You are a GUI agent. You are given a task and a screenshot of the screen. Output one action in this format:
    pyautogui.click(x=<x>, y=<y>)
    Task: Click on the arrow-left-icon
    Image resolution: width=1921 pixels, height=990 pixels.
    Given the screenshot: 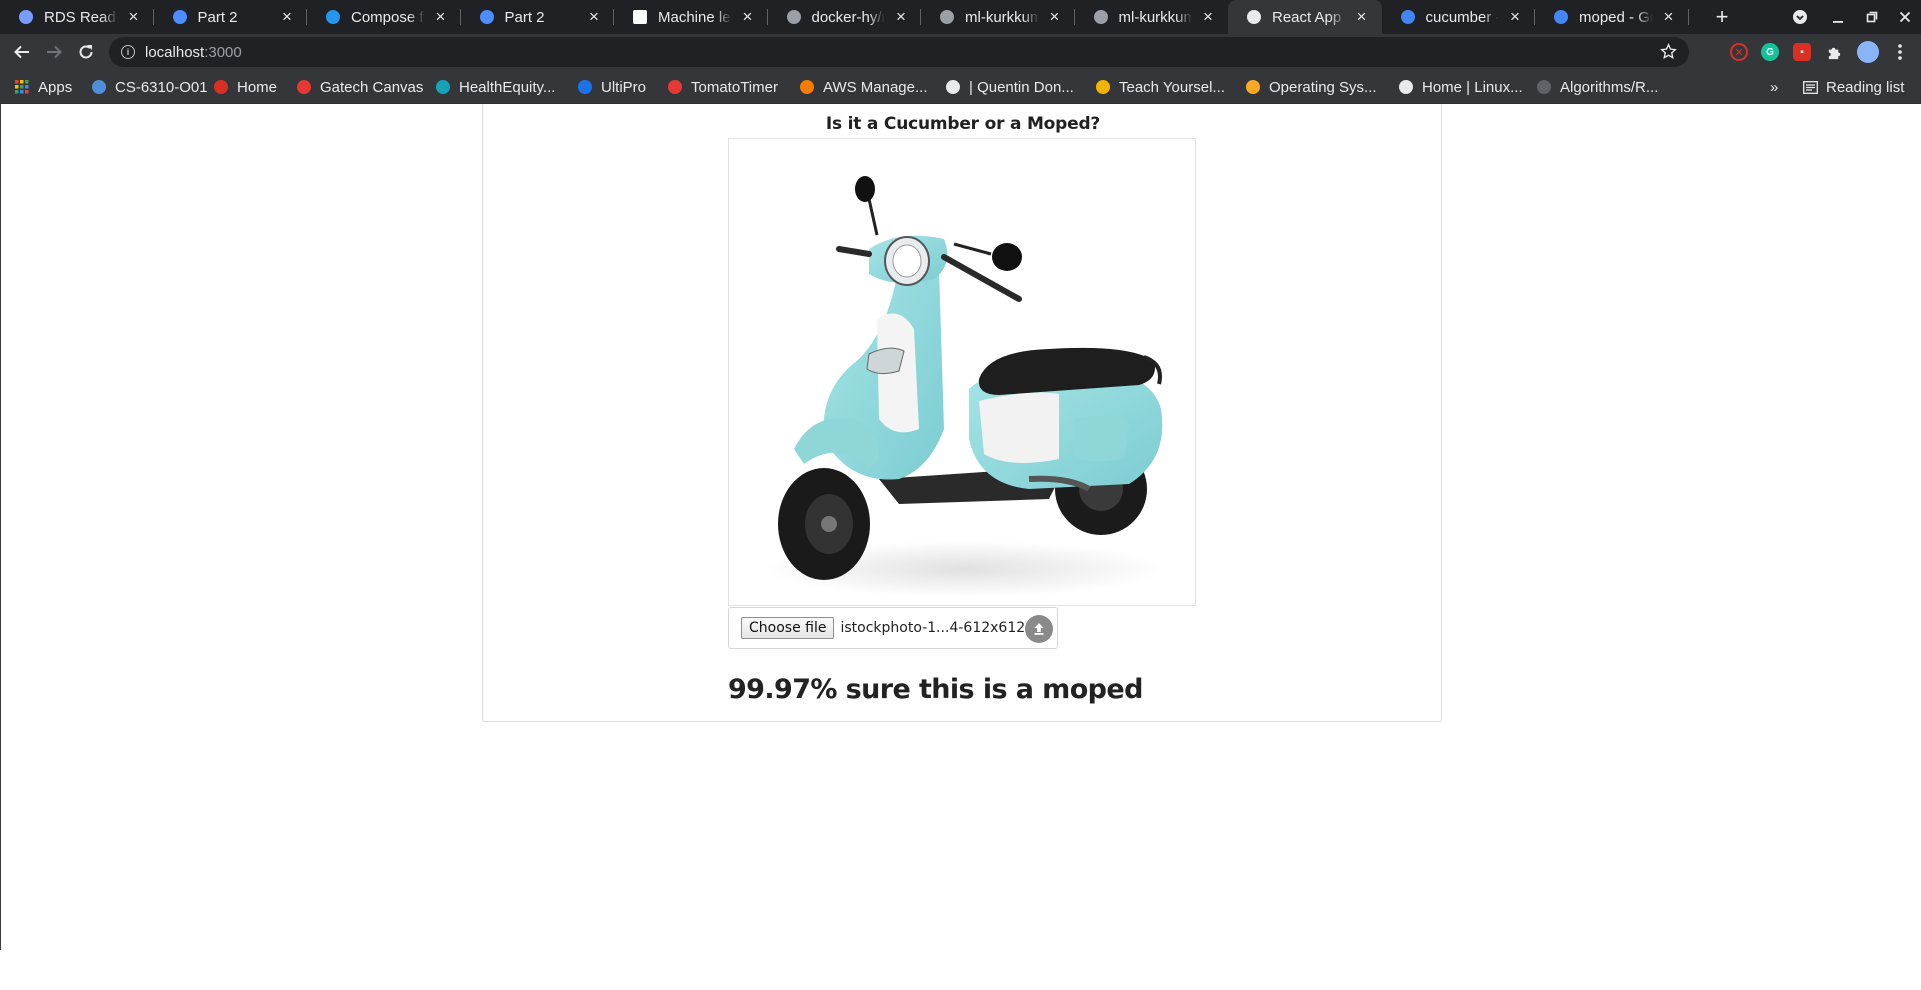 What is the action you would take?
    pyautogui.click(x=21, y=52)
    